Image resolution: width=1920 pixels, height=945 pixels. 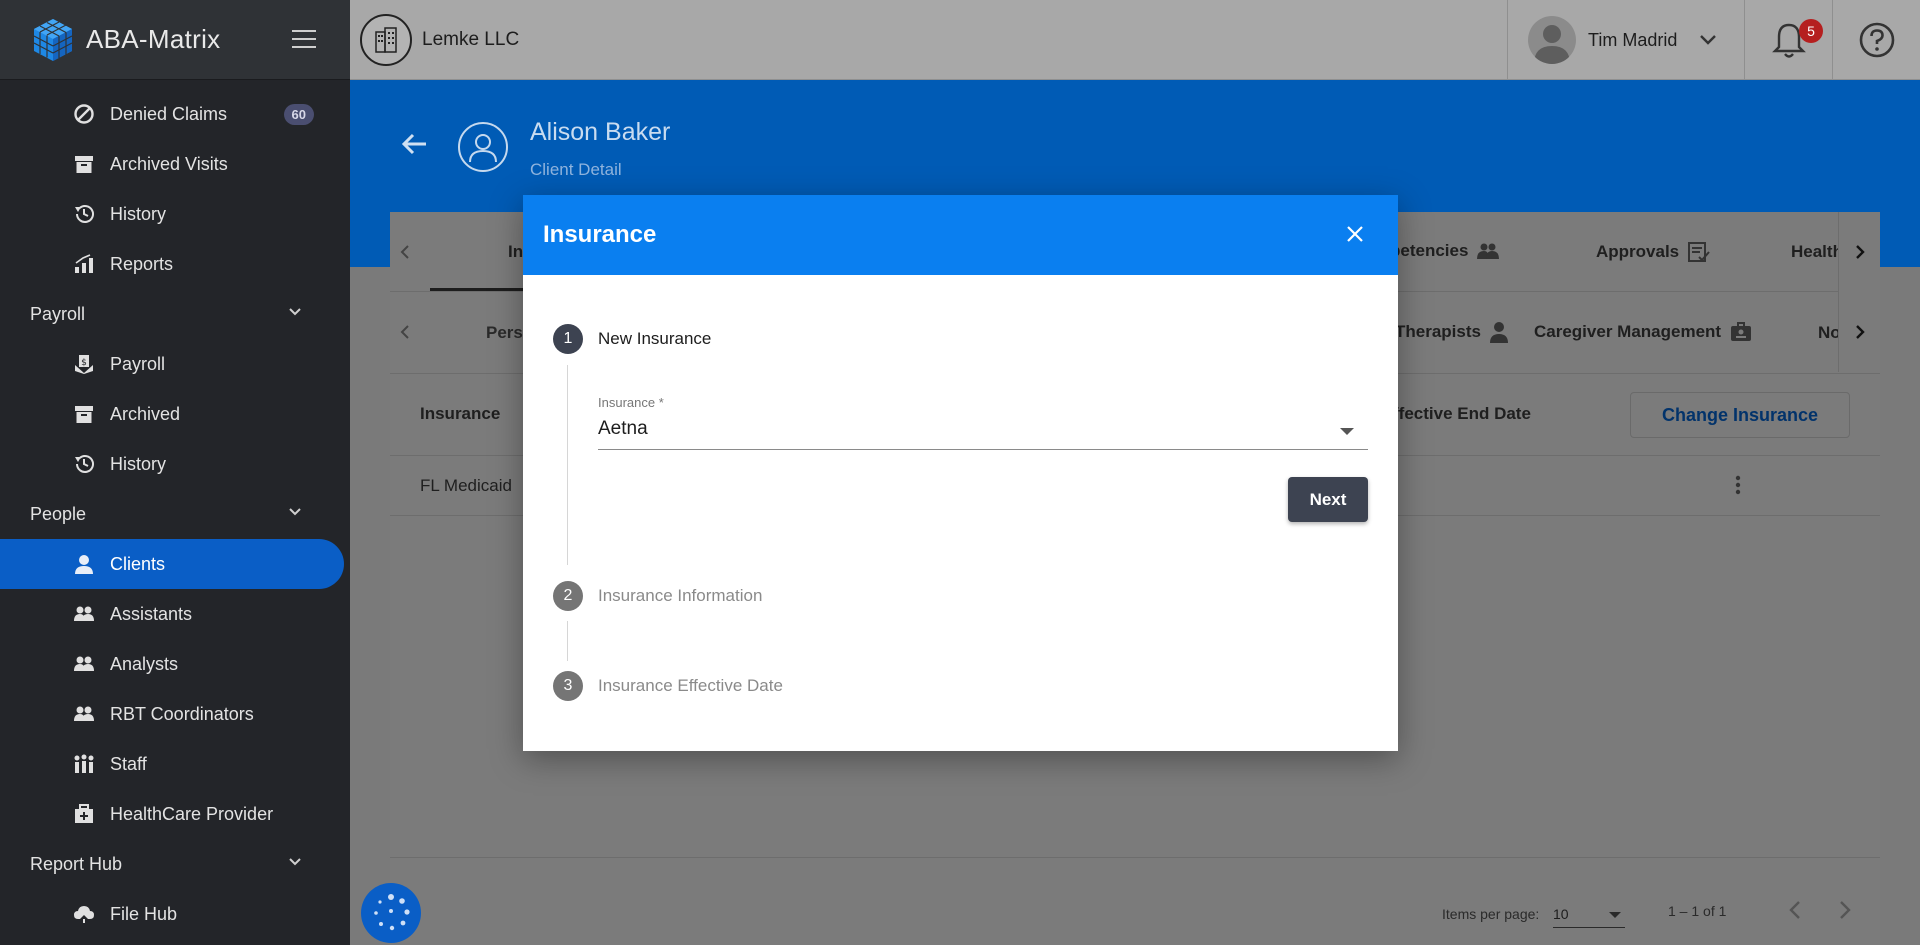 I want to click on sidebar-item-staff: Staff, so click(x=175, y=764).